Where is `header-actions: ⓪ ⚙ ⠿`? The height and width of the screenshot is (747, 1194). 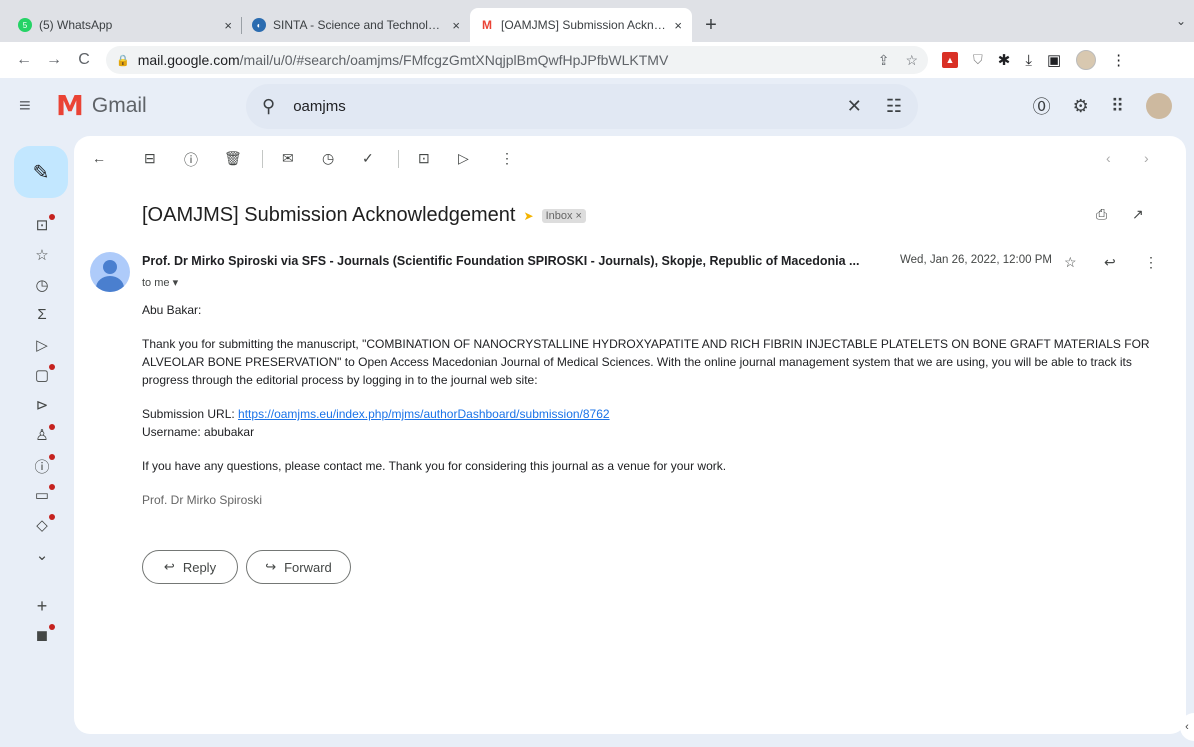 header-actions: ⓪ ⚙ ⠿ is located at coordinates (1102, 106).